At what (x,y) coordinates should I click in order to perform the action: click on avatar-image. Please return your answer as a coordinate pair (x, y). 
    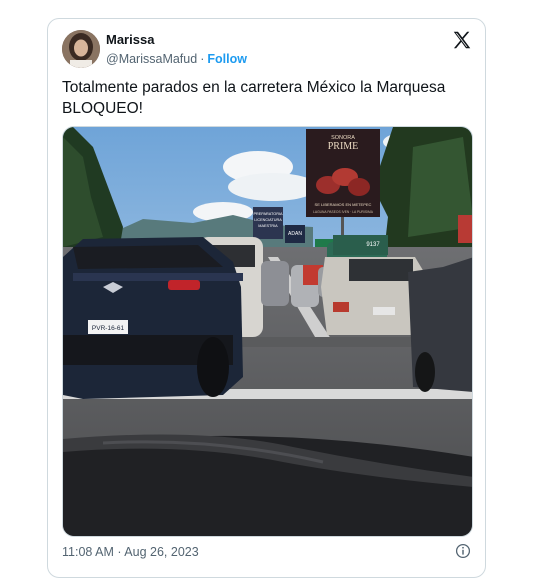
    Looking at the image, I should click on (81, 49).